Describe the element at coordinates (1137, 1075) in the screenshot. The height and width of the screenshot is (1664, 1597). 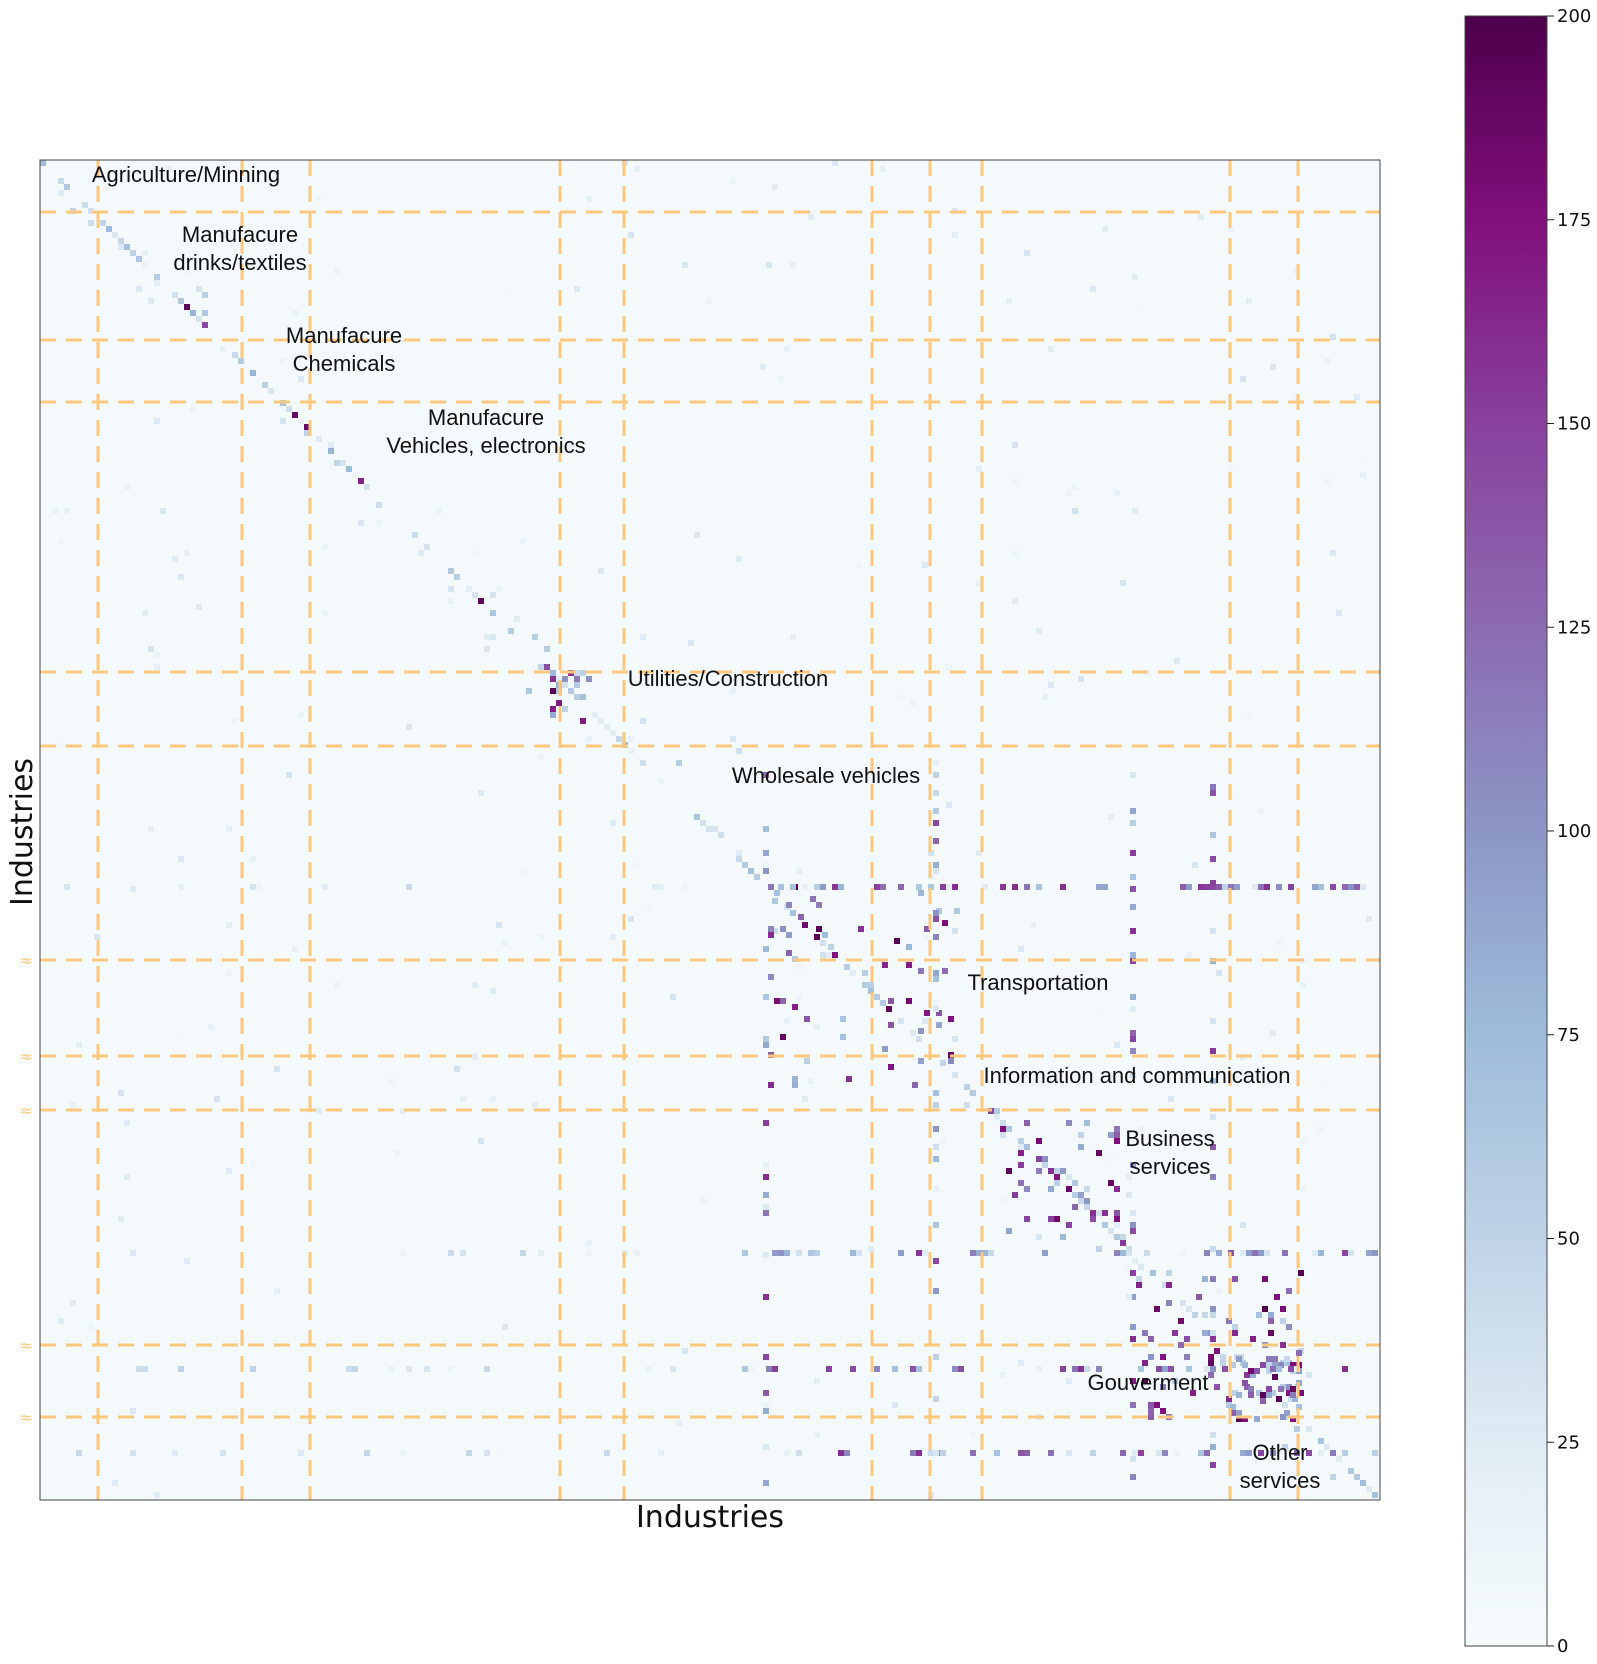
I see `section-label: Information and communication` at that location.